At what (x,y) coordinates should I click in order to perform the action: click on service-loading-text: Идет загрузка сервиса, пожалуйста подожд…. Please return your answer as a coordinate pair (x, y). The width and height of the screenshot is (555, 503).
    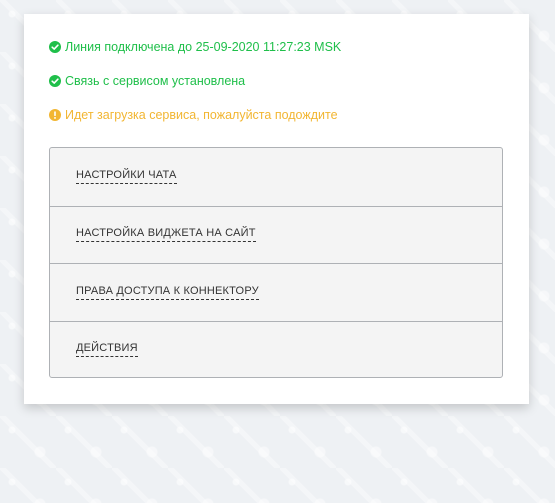
    Looking at the image, I should click on (201, 115).